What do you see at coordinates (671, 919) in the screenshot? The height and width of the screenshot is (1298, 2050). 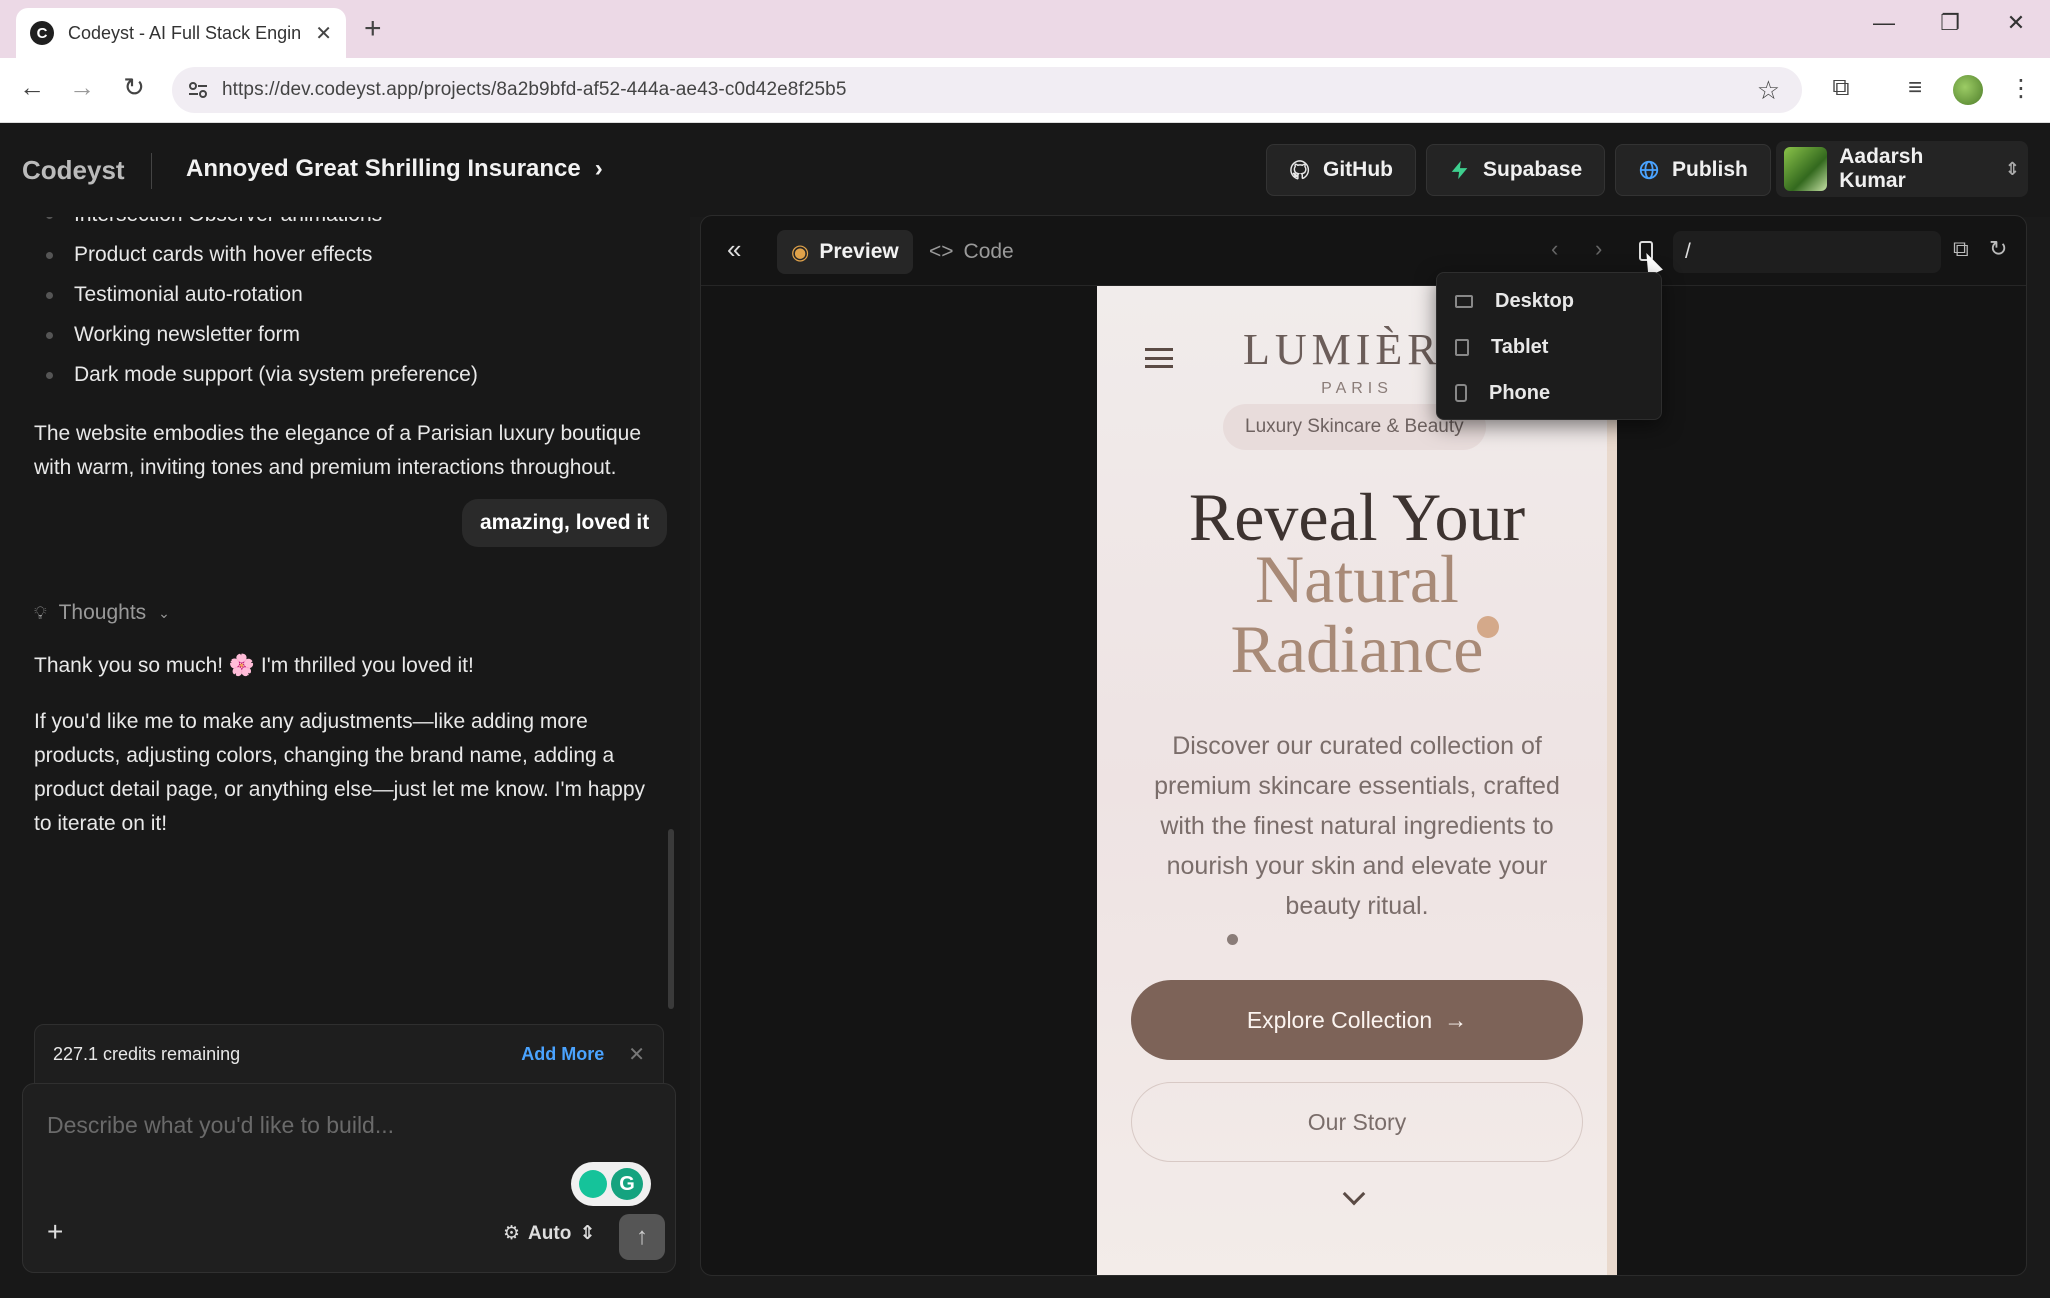 I see `chat-scrollbar` at bounding box center [671, 919].